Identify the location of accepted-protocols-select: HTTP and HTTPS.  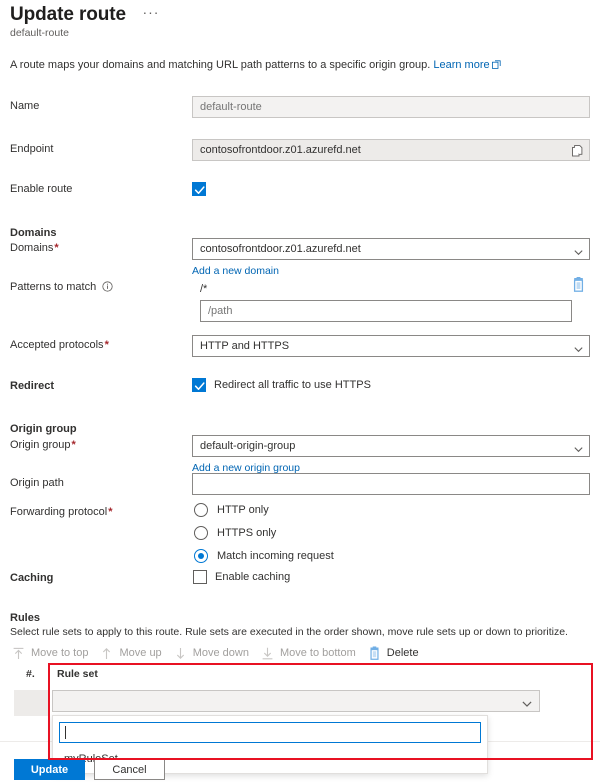
(391, 346).